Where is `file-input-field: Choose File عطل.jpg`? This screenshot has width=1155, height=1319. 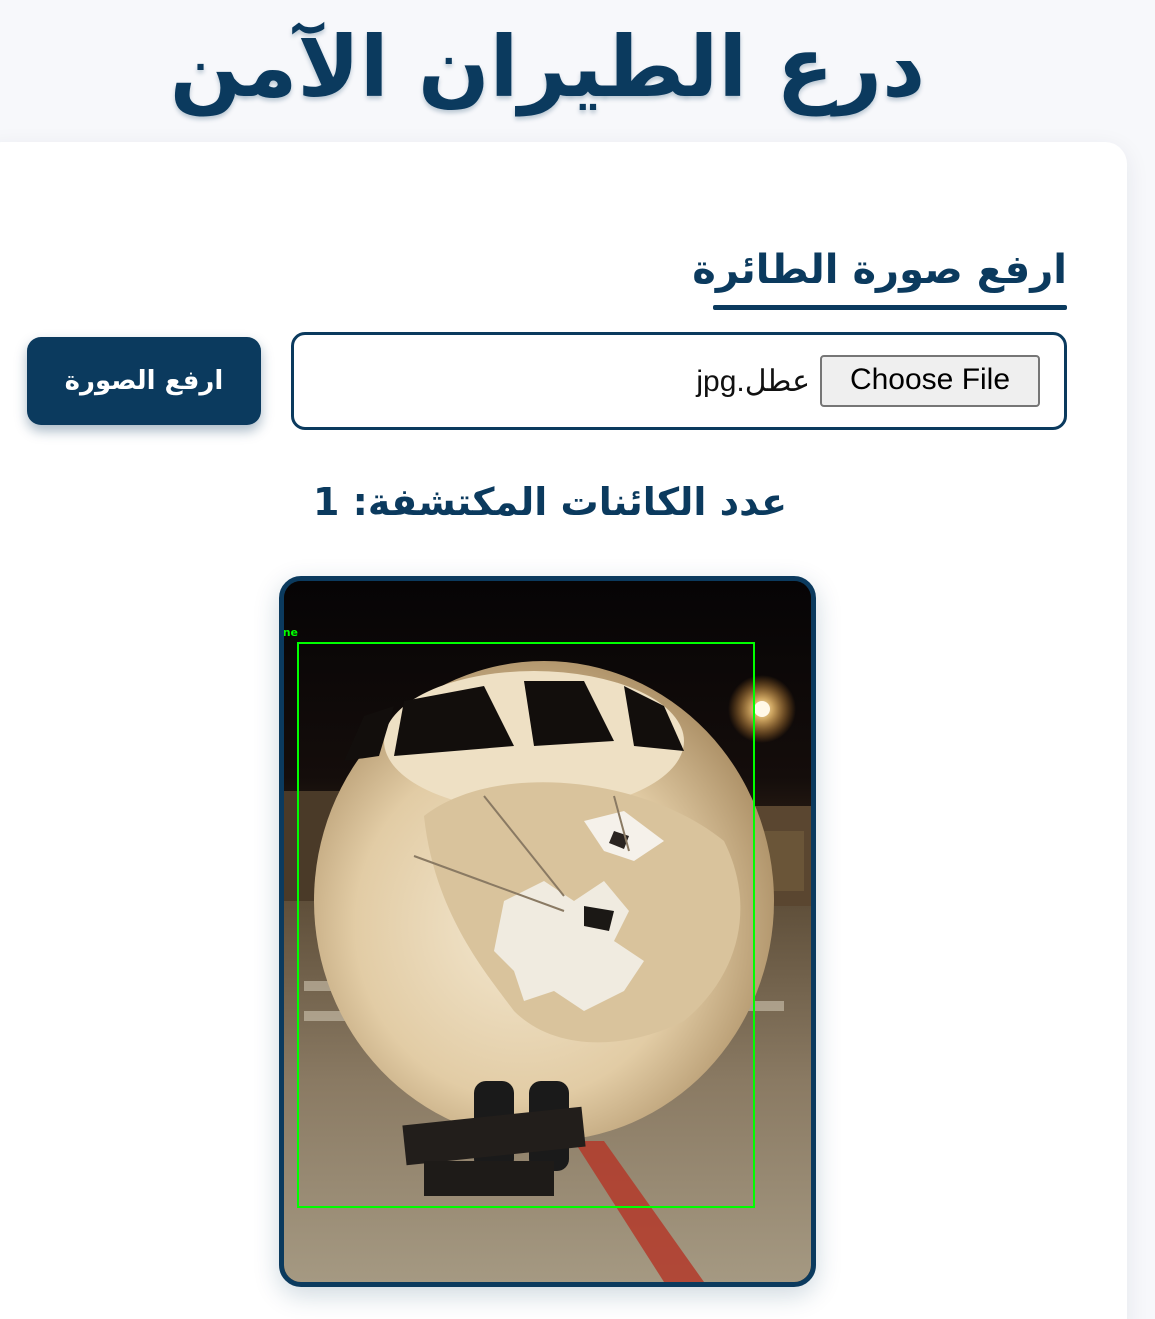
file-input-field: Choose File عطل.jpg is located at coordinates (679, 381).